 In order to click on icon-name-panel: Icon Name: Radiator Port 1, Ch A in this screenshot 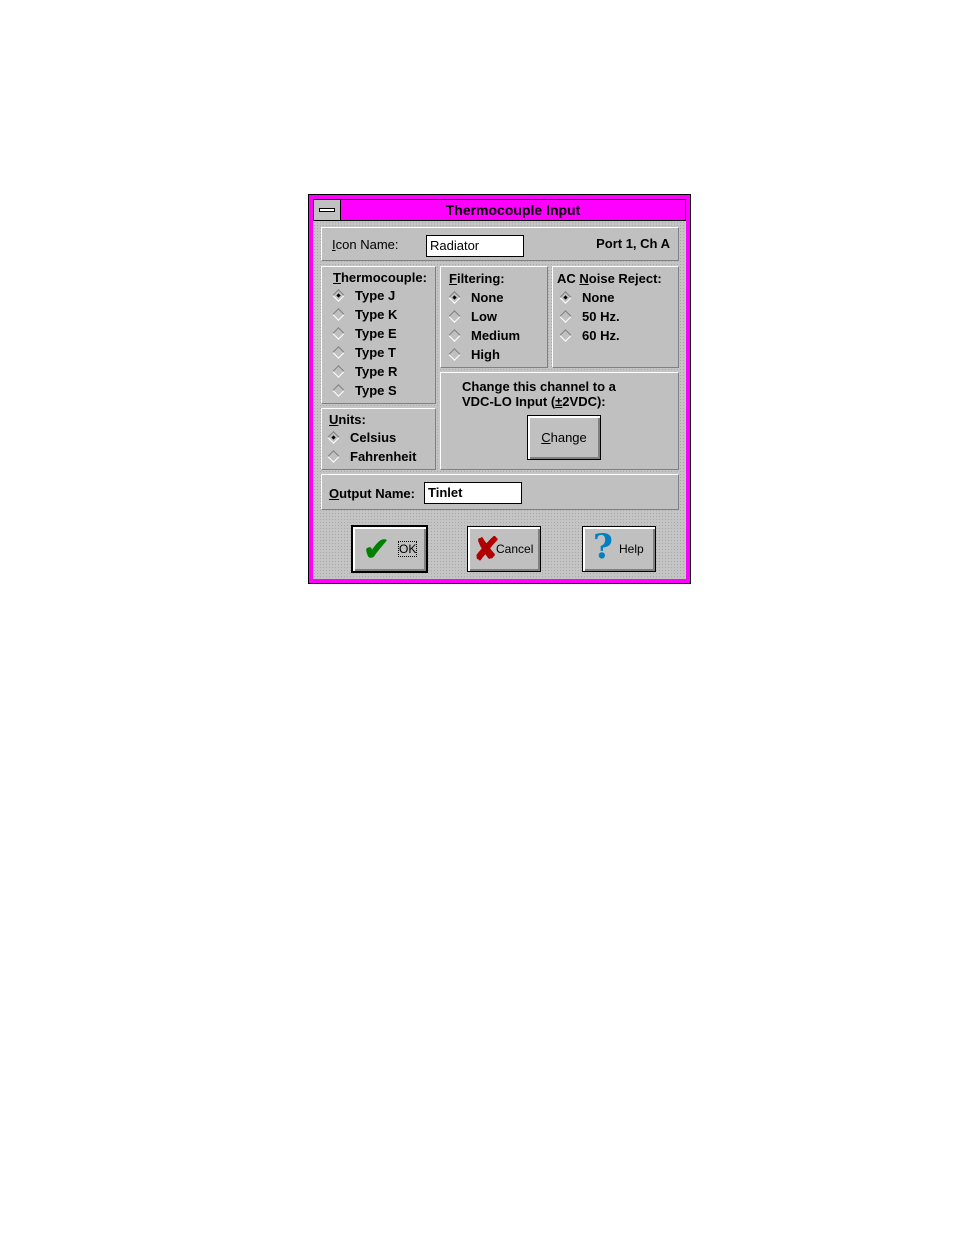, I will do `click(500, 244)`.